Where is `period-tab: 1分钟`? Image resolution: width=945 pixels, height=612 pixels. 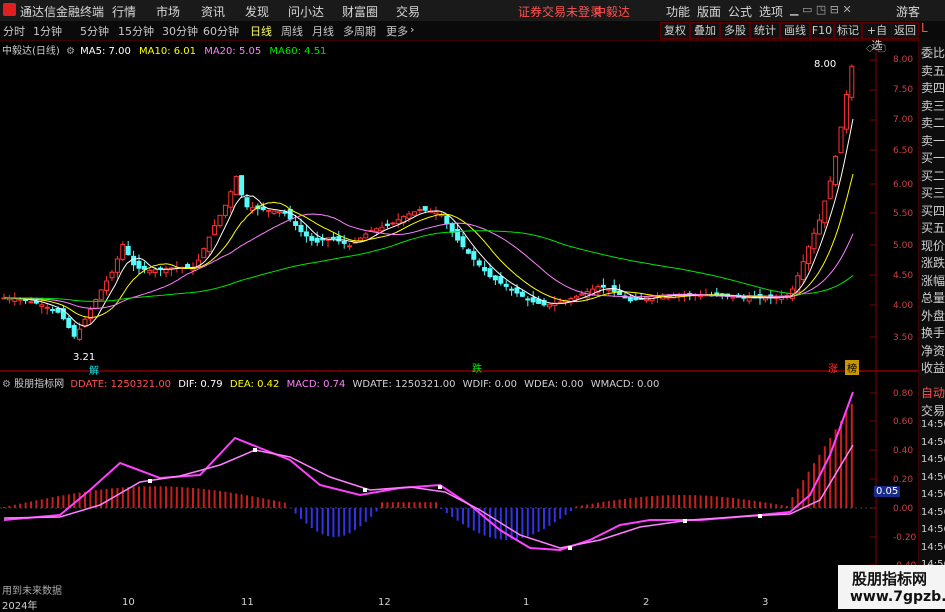 period-tab: 1分钟 is located at coordinates (47, 31).